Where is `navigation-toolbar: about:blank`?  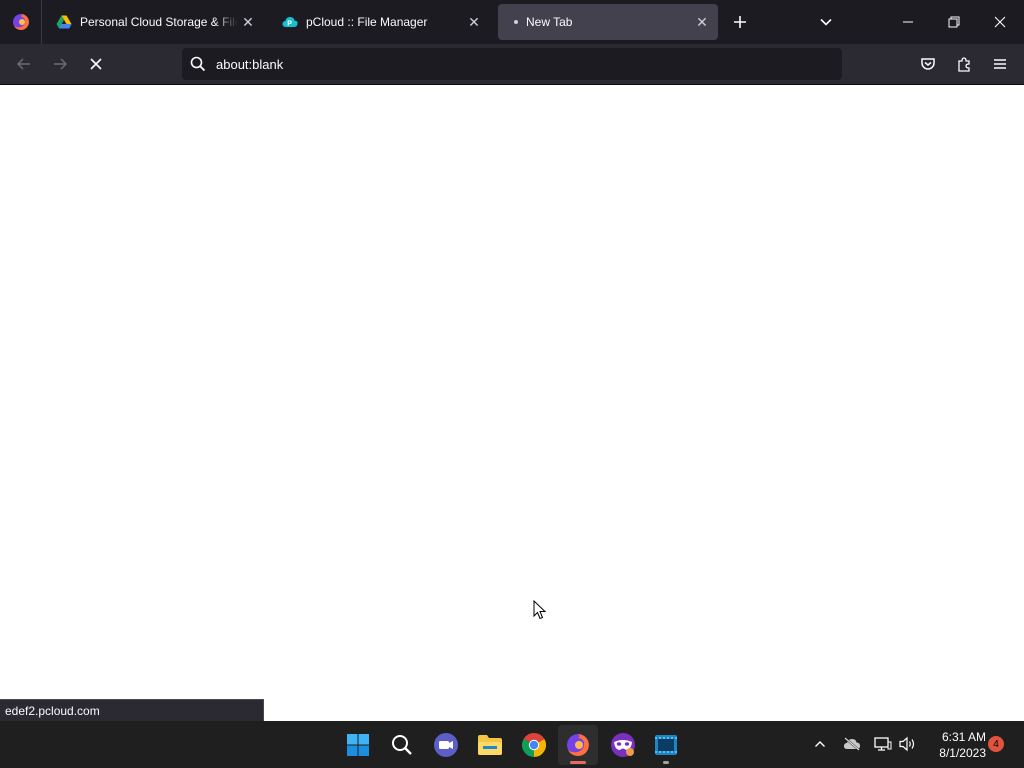 navigation-toolbar: about:blank is located at coordinates (512, 64).